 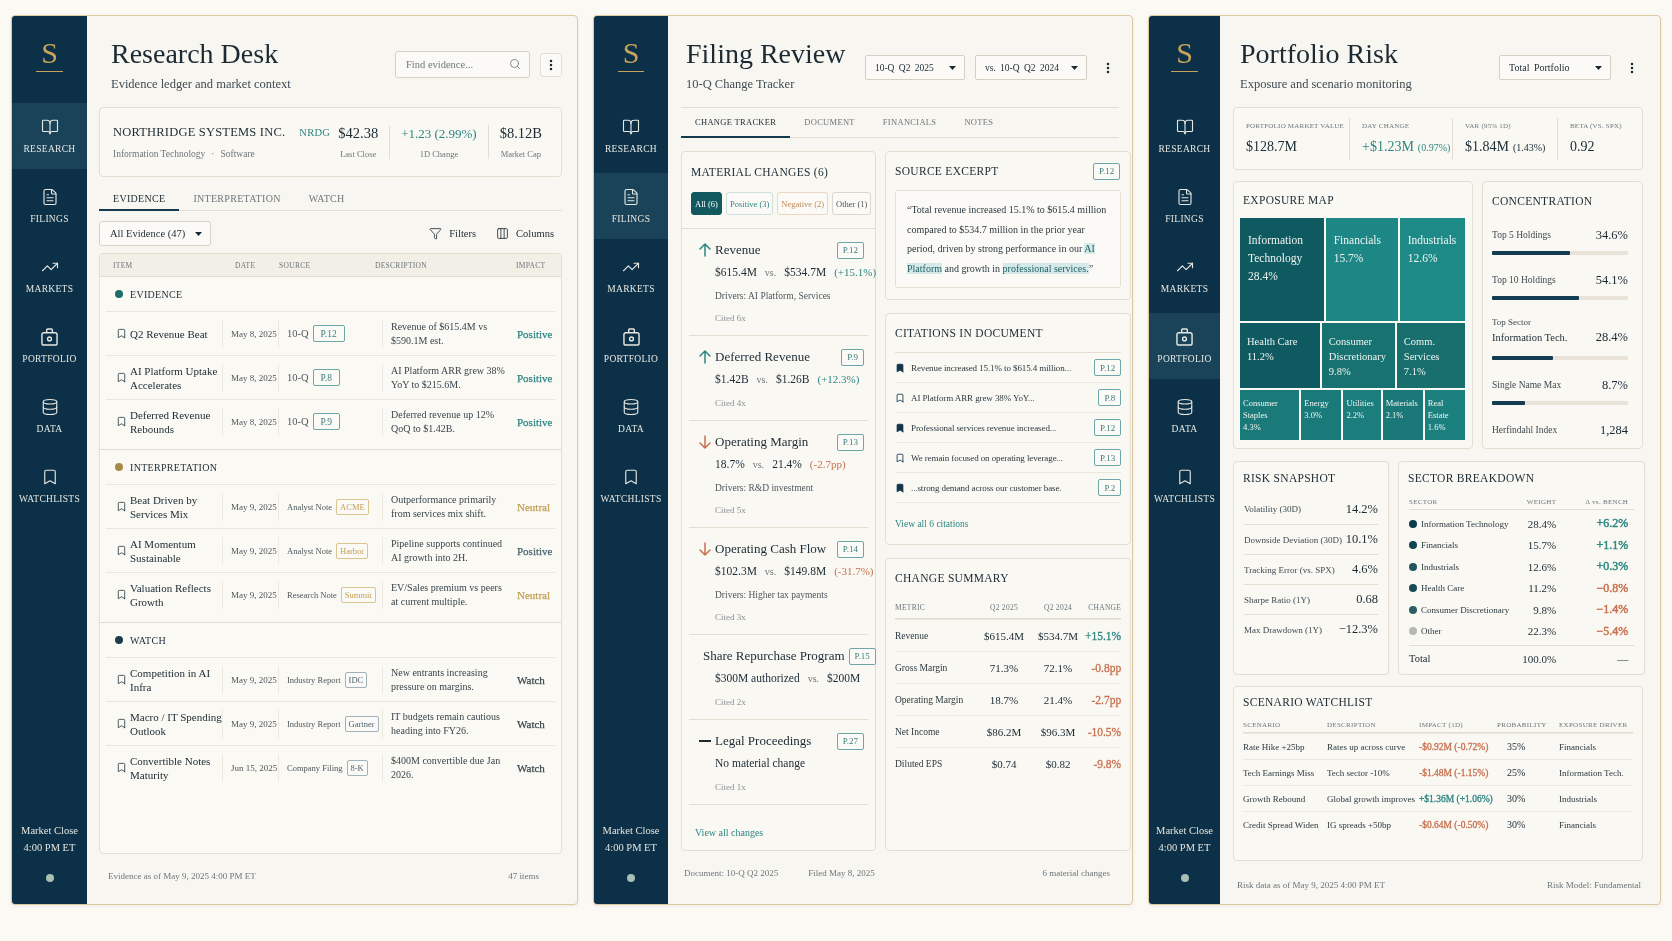 I want to click on source-tag: P.8, so click(x=326, y=377).